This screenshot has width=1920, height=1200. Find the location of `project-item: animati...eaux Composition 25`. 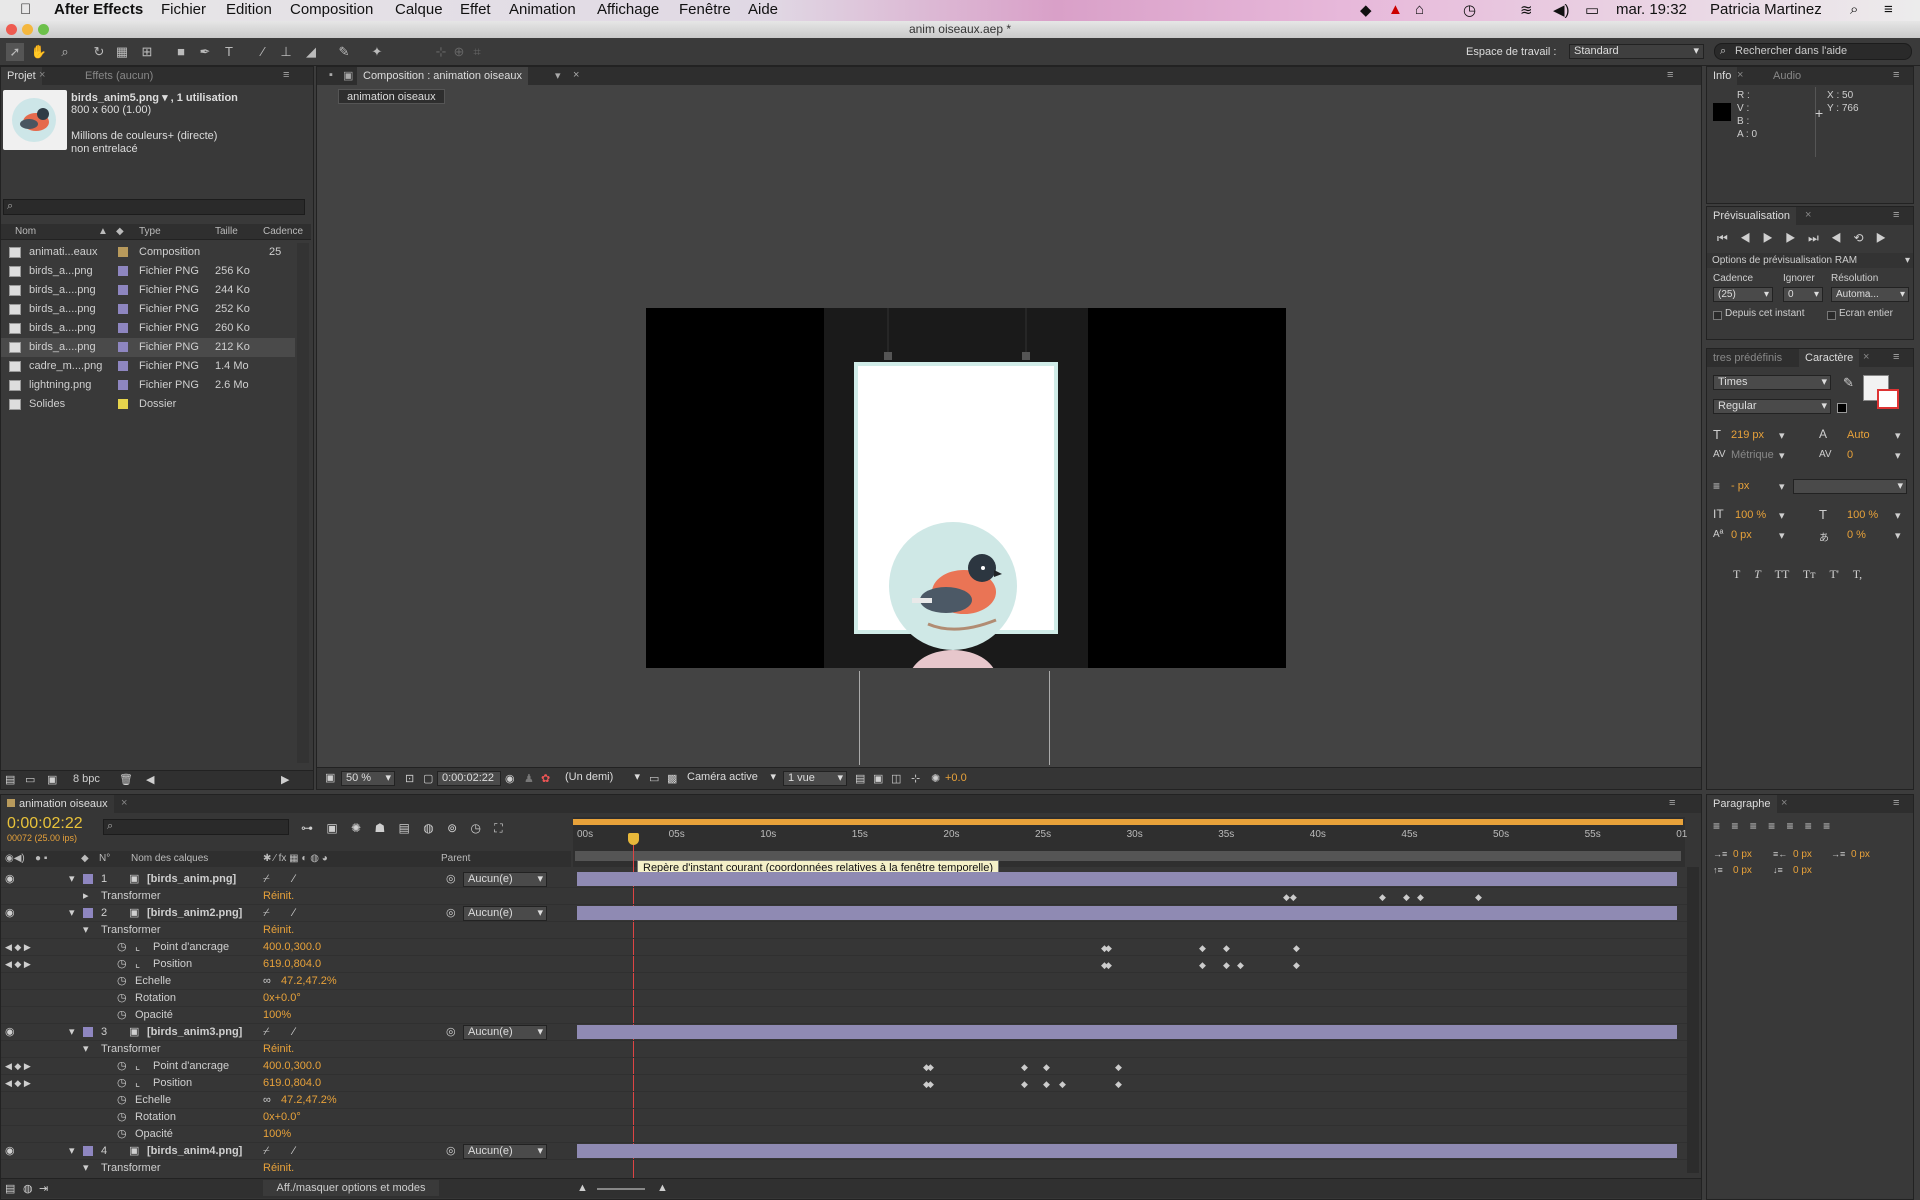

project-item: animati...eaux Composition 25 is located at coordinates (148, 252).